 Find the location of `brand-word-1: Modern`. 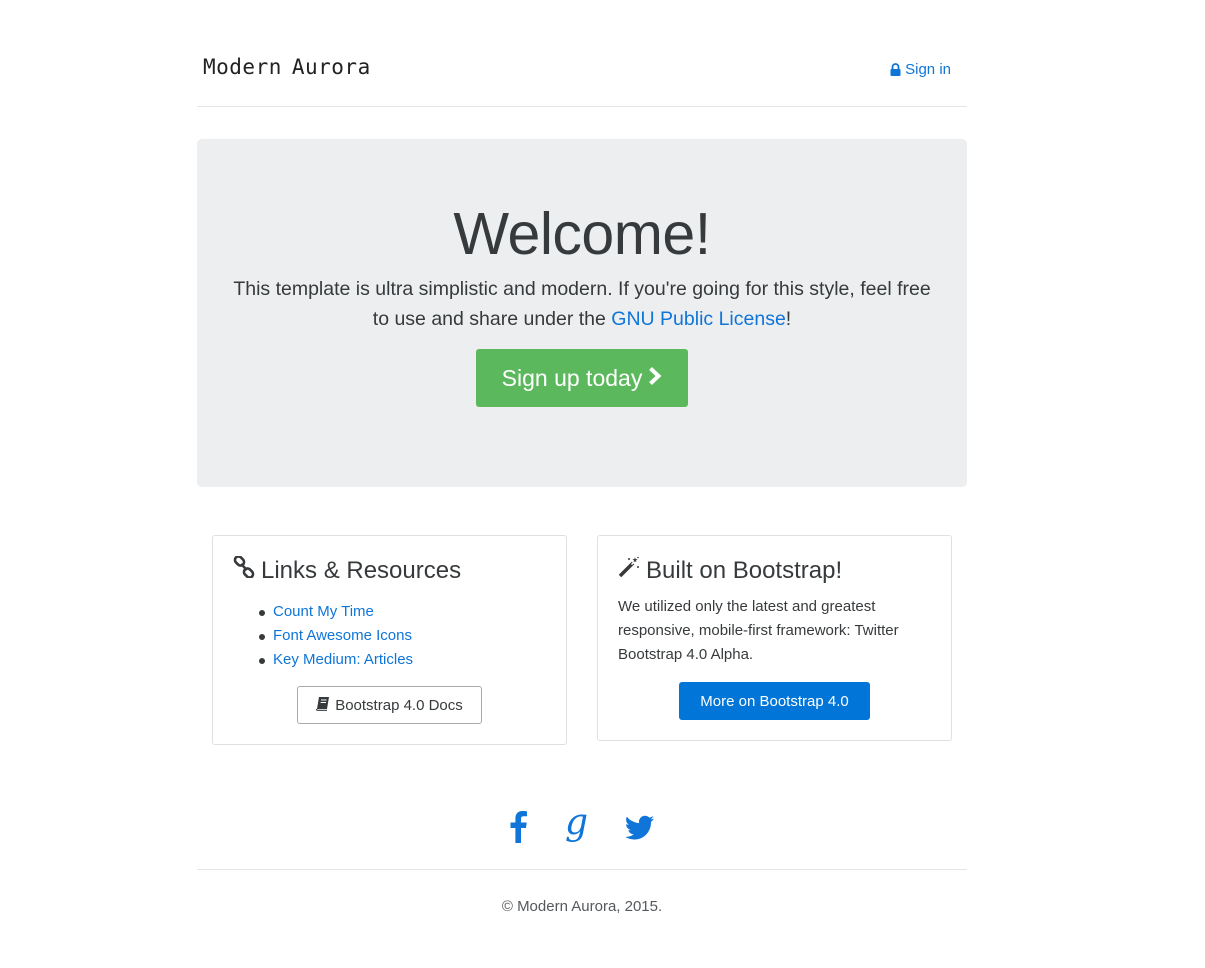

brand-word-1: Modern is located at coordinates (242, 67).